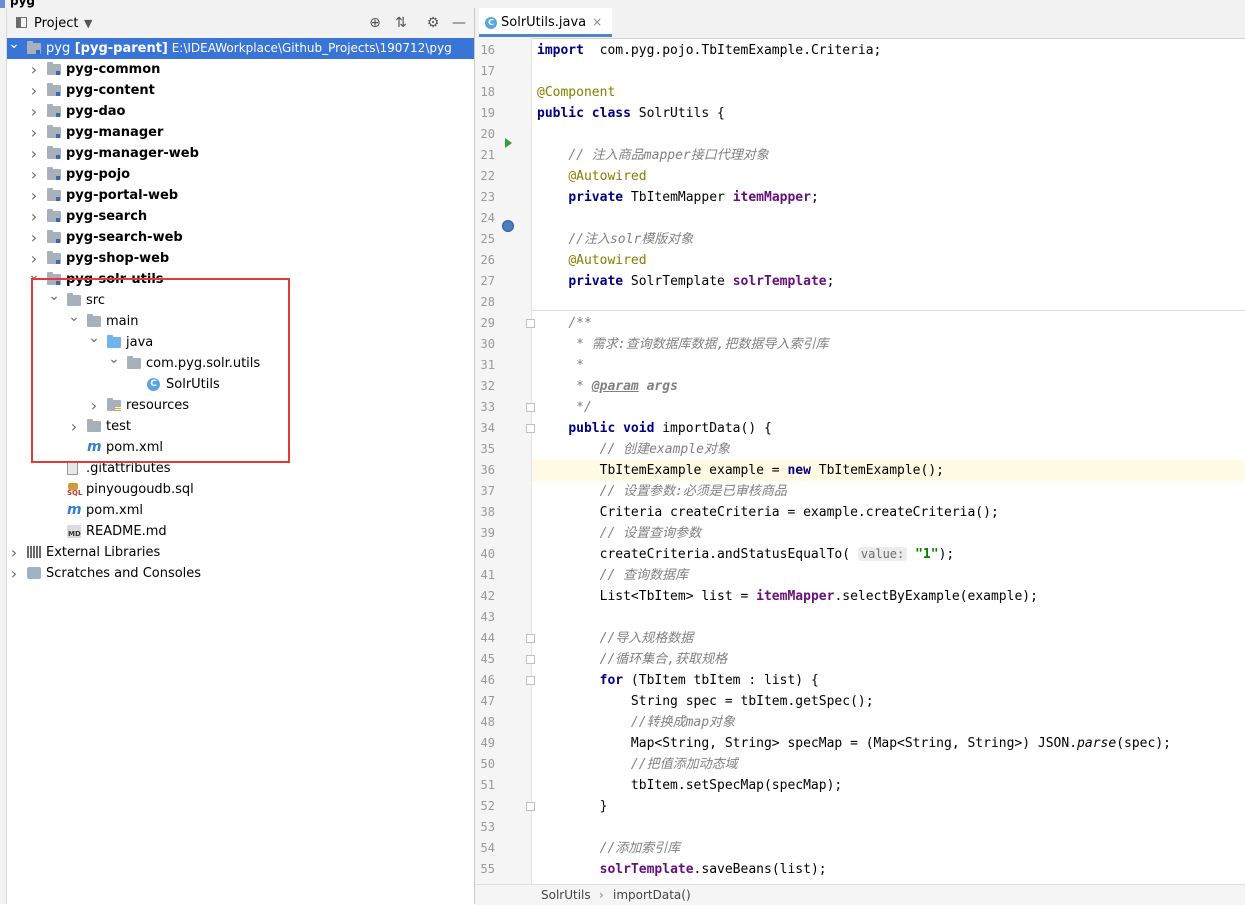 The width and height of the screenshot is (1245, 905). Describe the element at coordinates (240, 153) in the screenshot. I see `tree-item: › pyg-manager-web` at that location.